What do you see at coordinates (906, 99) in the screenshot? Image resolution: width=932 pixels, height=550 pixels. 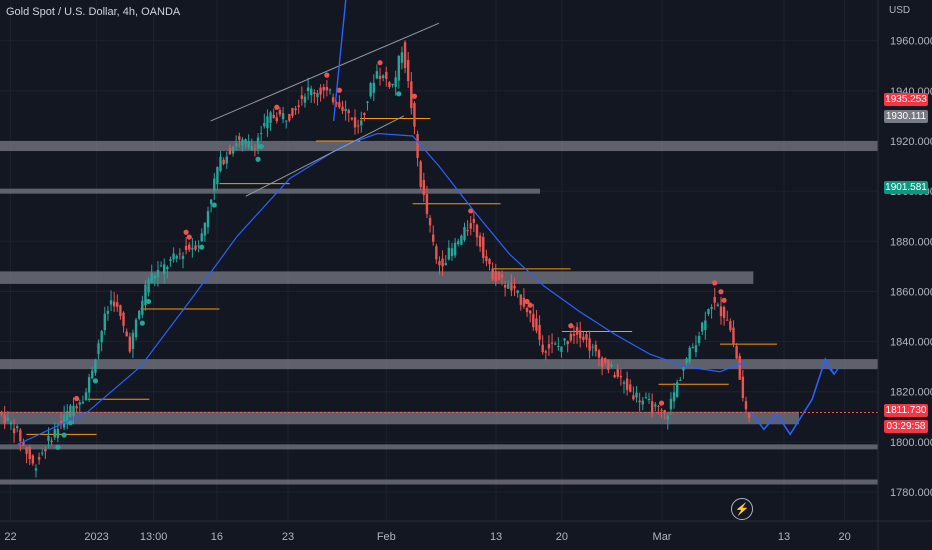 I see `price-badge-red: 1935.253` at bounding box center [906, 99].